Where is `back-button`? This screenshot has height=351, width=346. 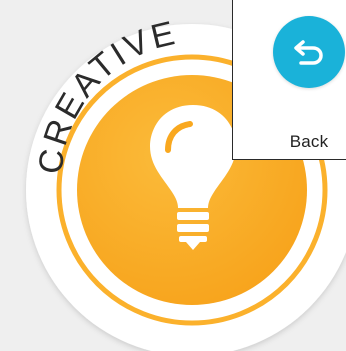 back-button is located at coordinates (309, 52).